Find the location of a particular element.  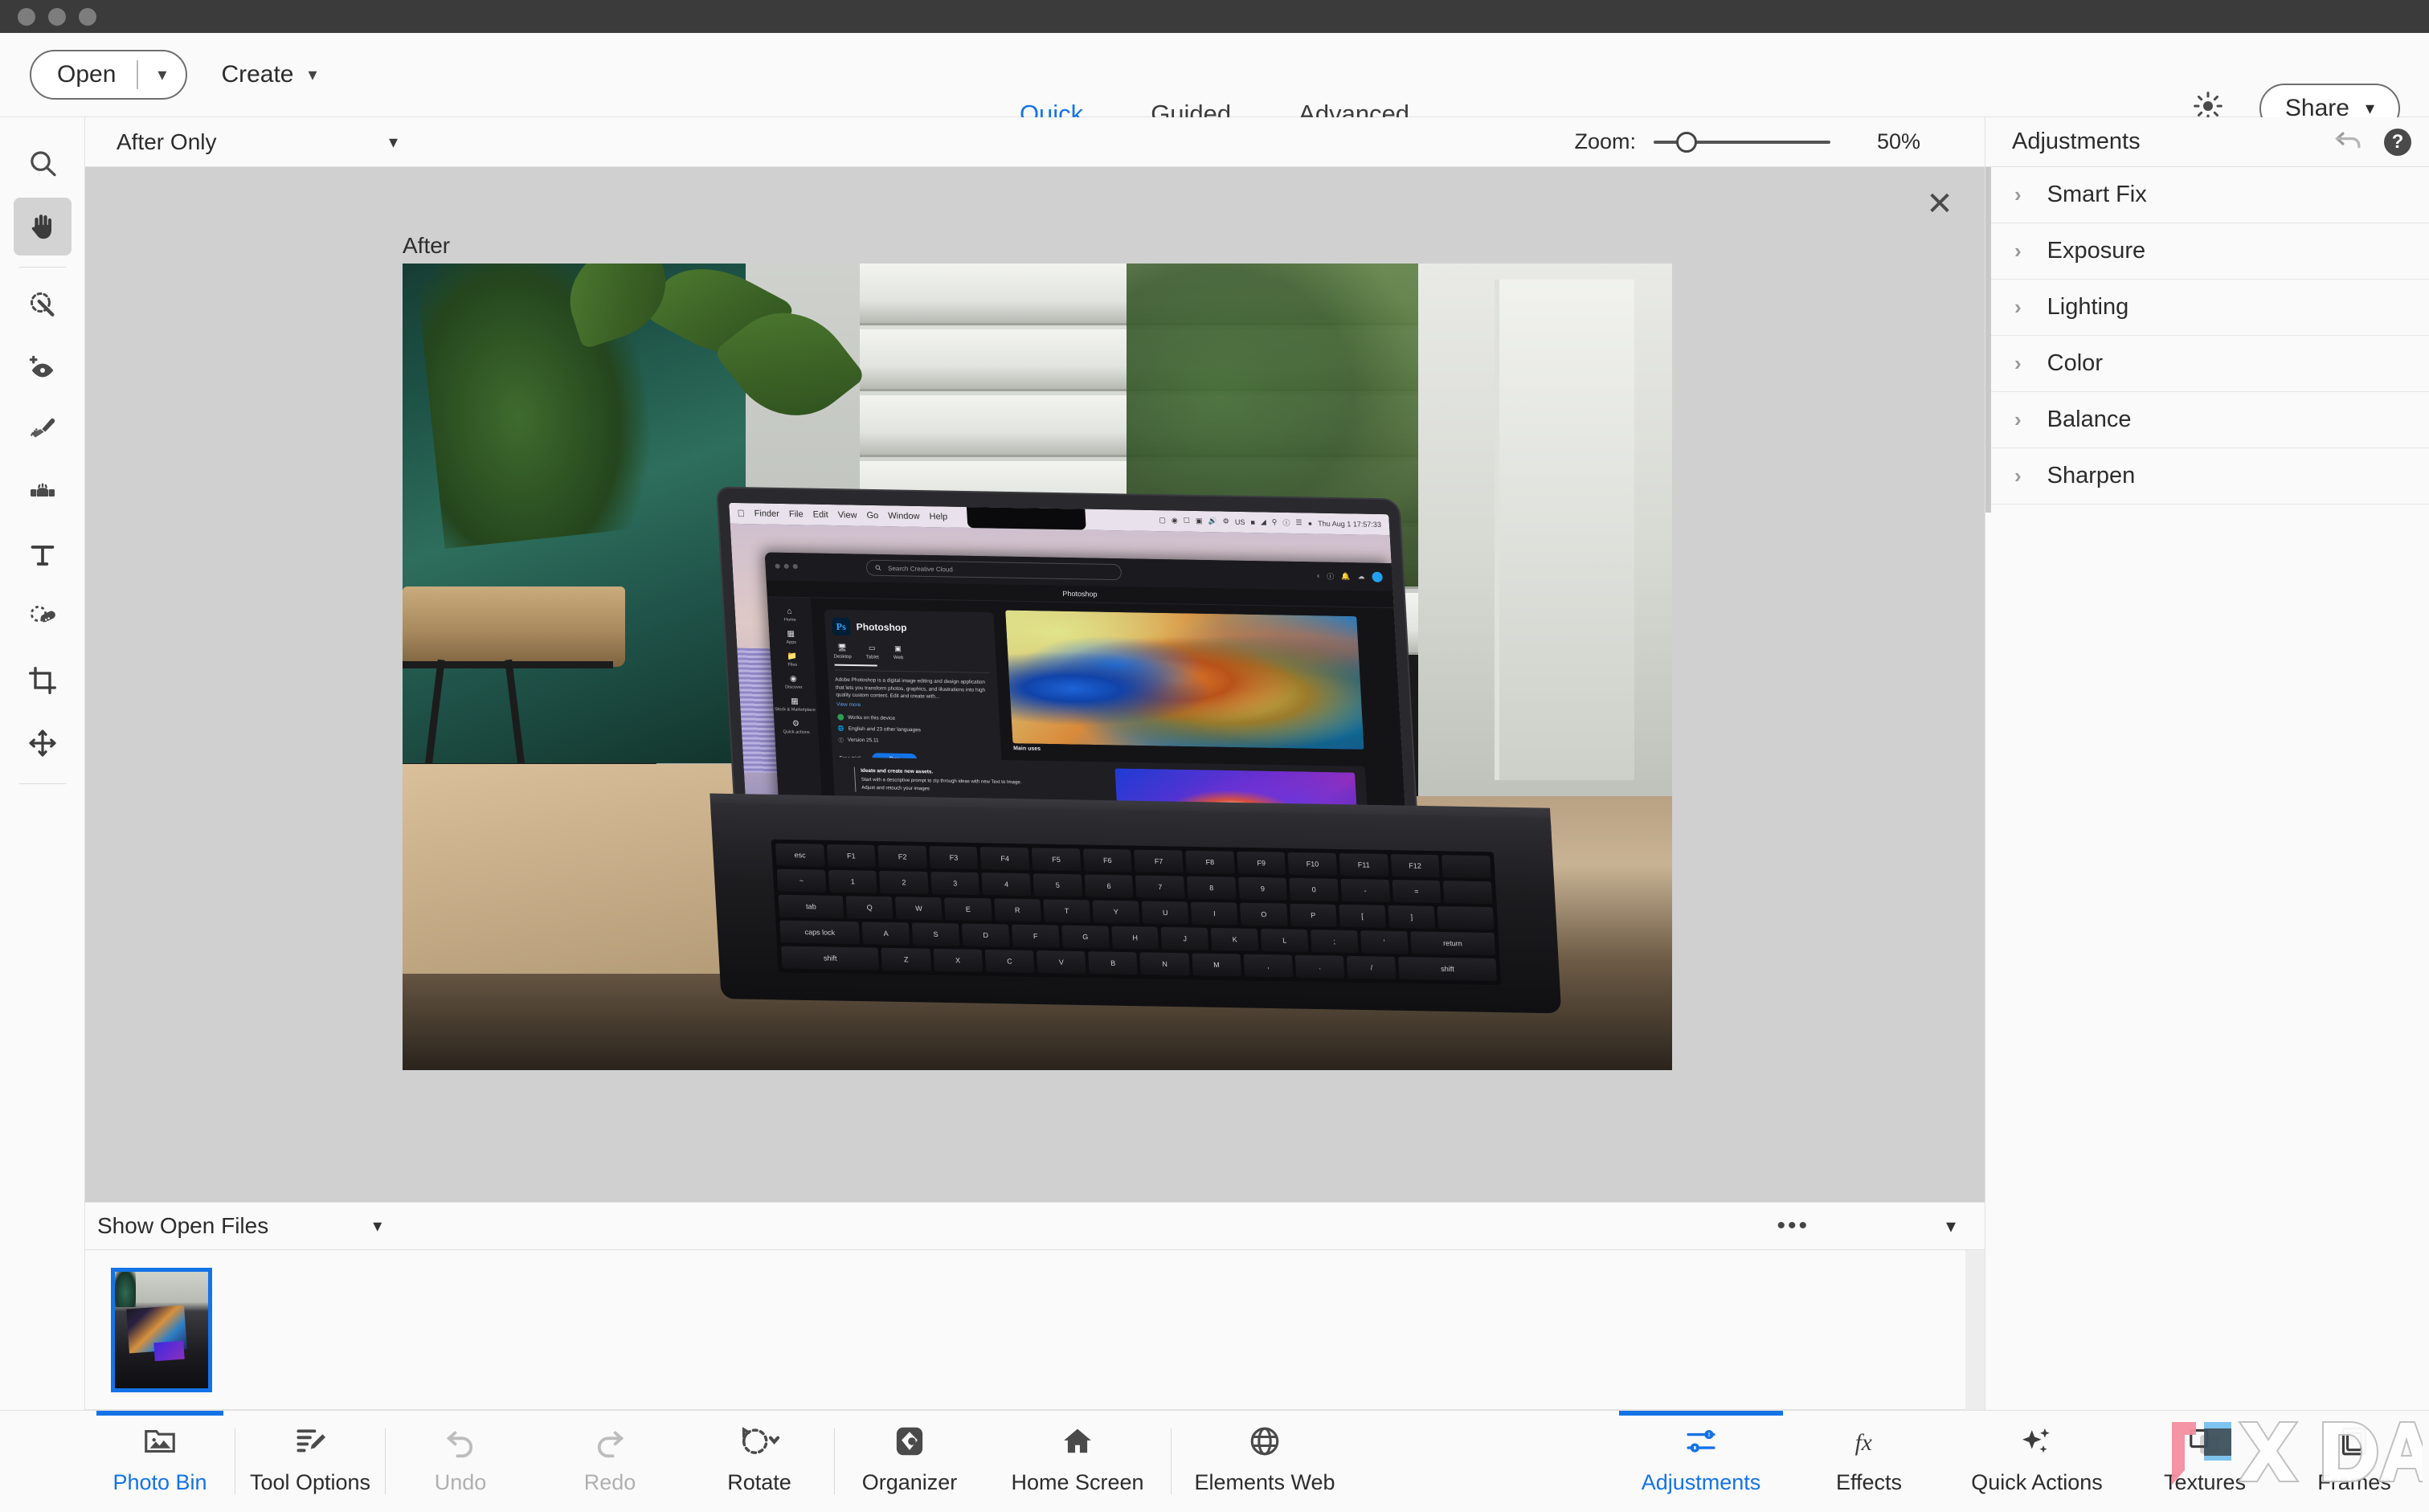

photo-pot is located at coordinates (514, 626).